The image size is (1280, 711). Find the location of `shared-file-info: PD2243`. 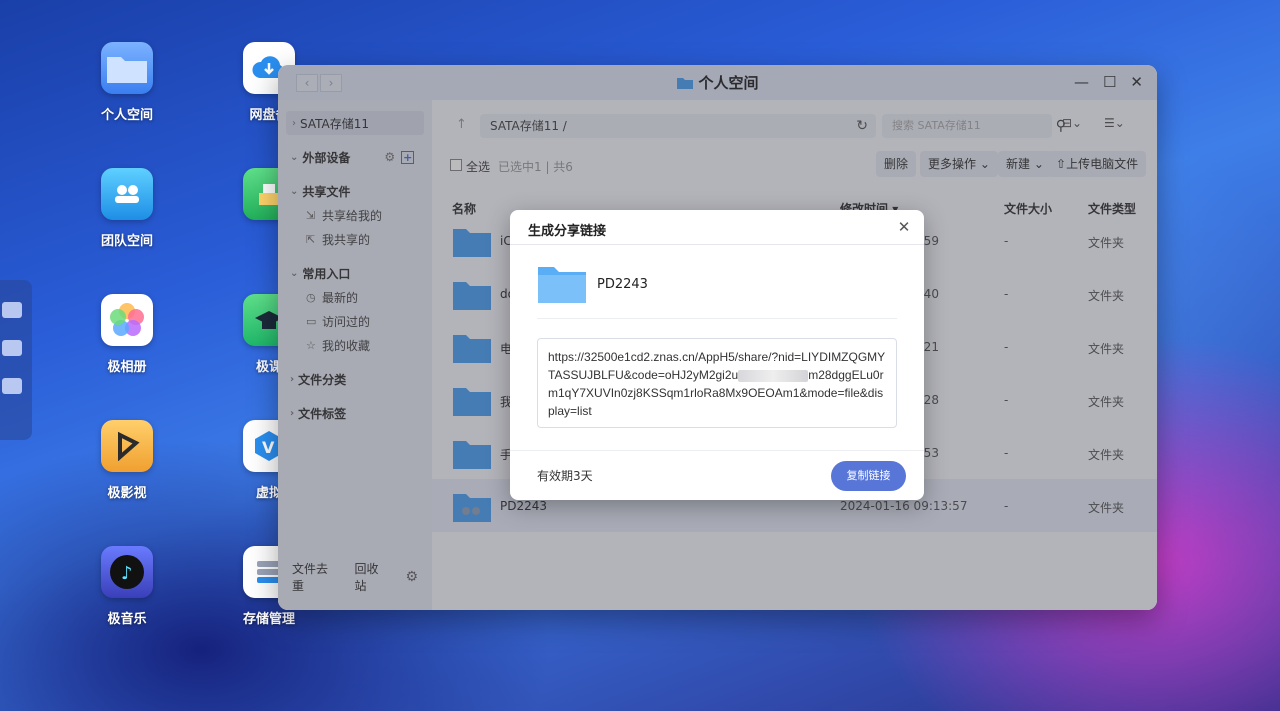

shared-file-info: PD2243 is located at coordinates (717, 291).